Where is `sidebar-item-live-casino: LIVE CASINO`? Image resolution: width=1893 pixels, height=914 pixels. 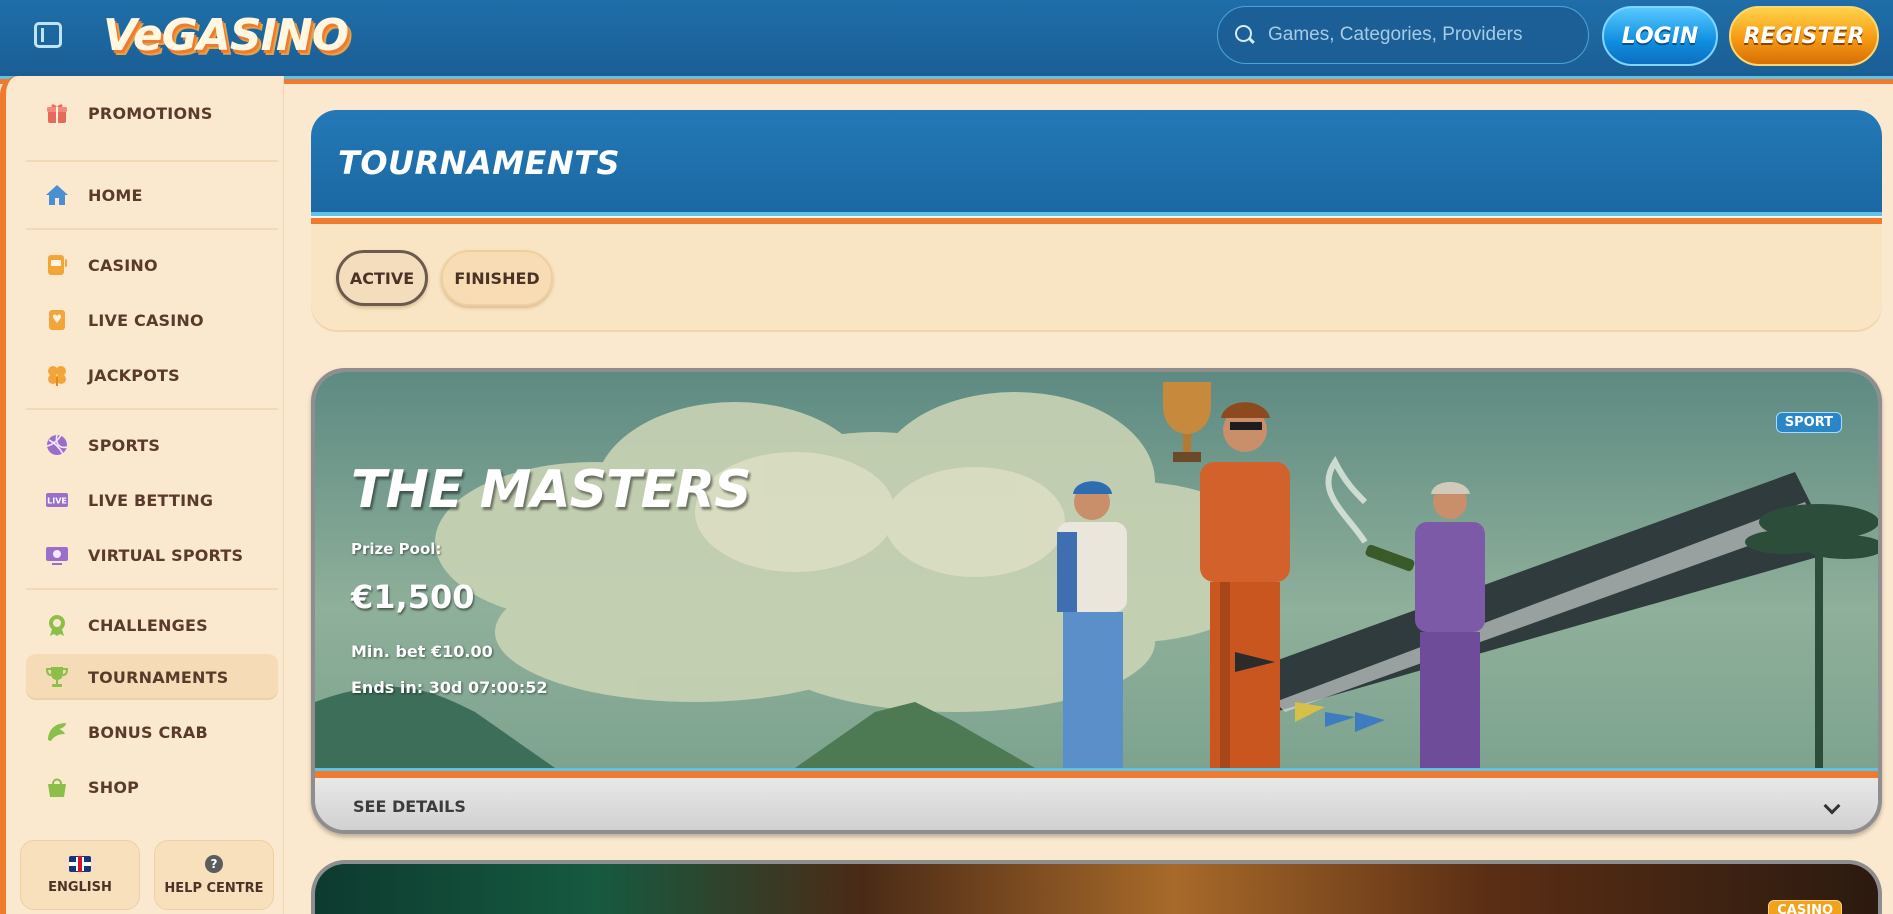 sidebar-item-live-casino: LIVE CASINO is located at coordinates (152, 320).